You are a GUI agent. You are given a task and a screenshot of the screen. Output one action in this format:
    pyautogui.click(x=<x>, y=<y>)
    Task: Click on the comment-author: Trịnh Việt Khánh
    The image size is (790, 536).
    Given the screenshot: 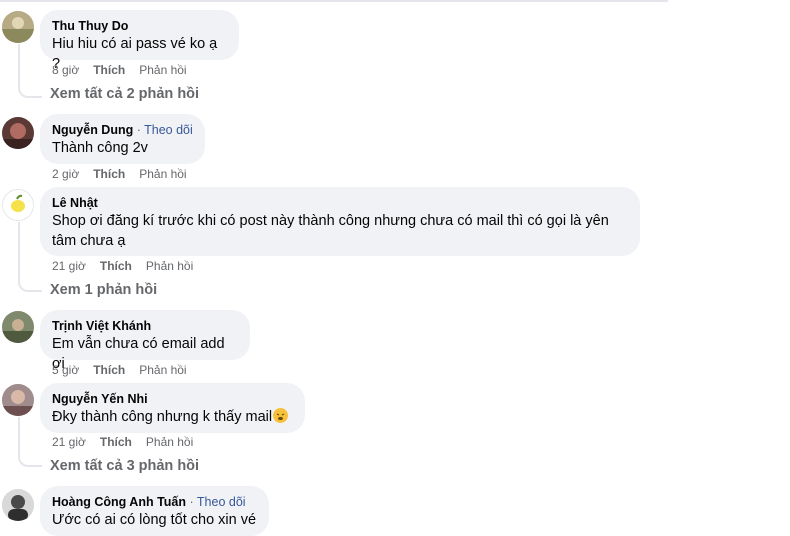 What is the action you would take?
    pyautogui.click(x=145, y=326)
    